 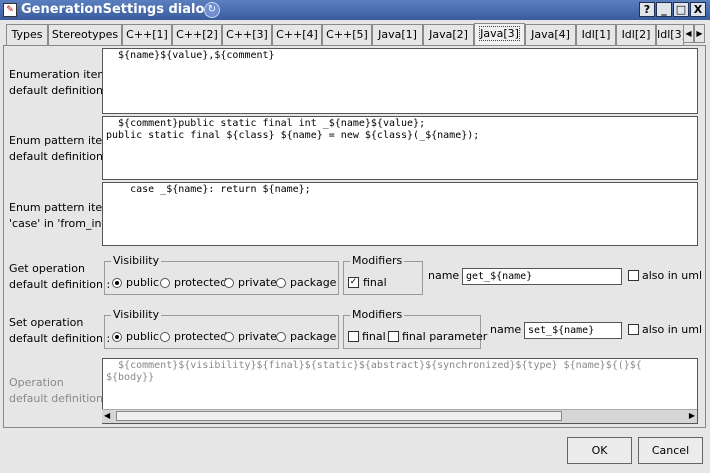 What do you see at coordinates (212, 10) in the screenshot?
I see `pin-icon: ↻` at bounding box center [212, 10].